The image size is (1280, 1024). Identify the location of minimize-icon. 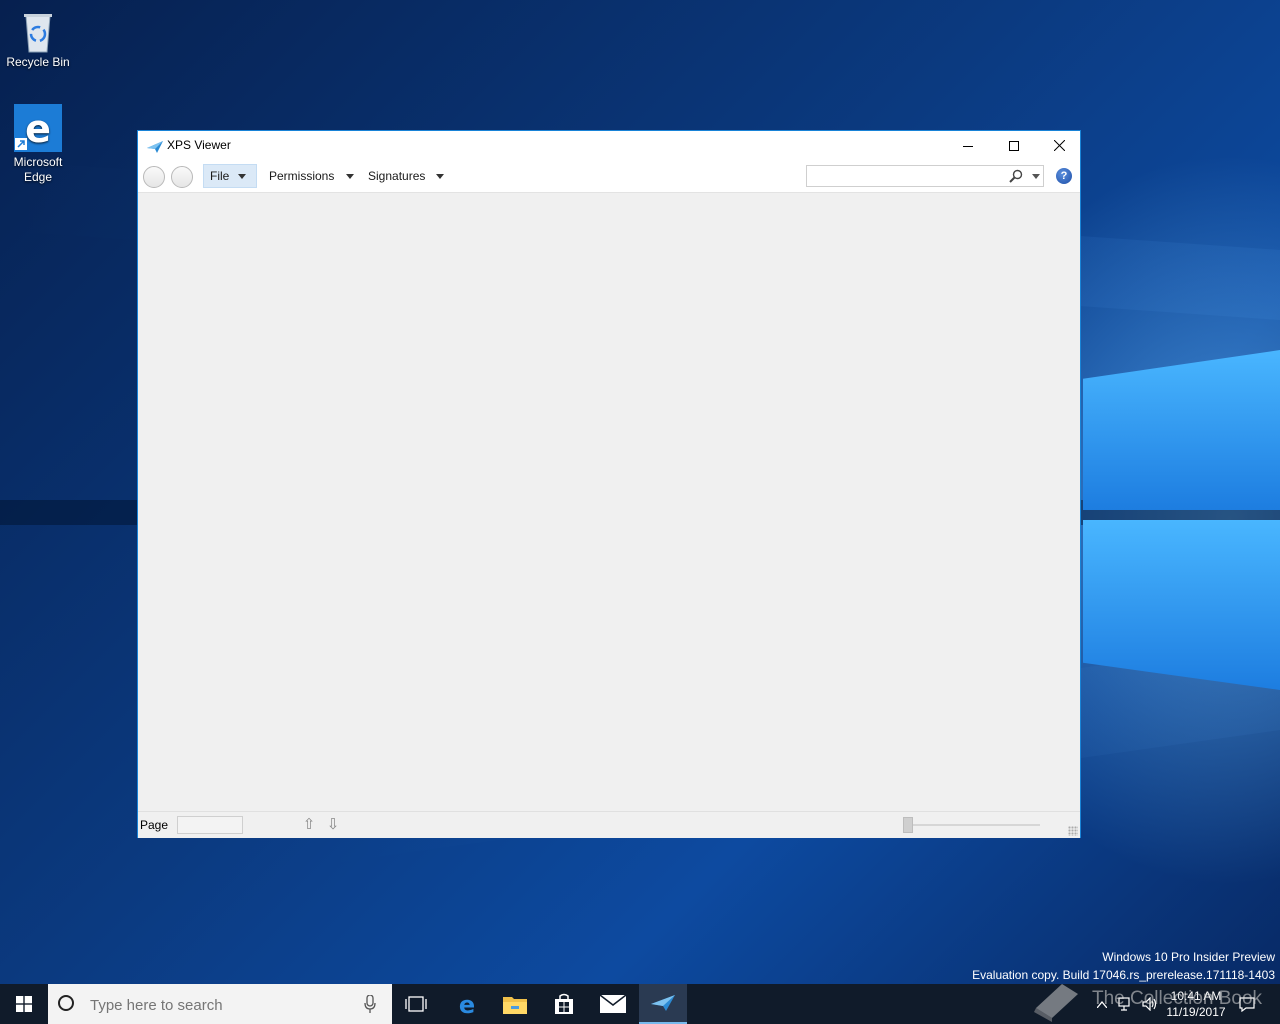
(968, 146).